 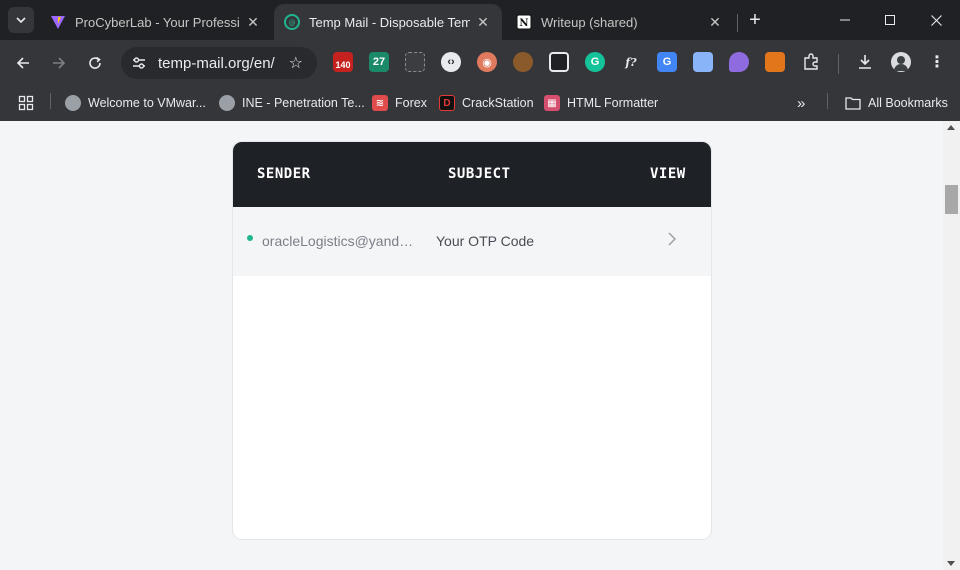 I want to click on temp-mail-logo-icon: @, so click(x=292, y=22).